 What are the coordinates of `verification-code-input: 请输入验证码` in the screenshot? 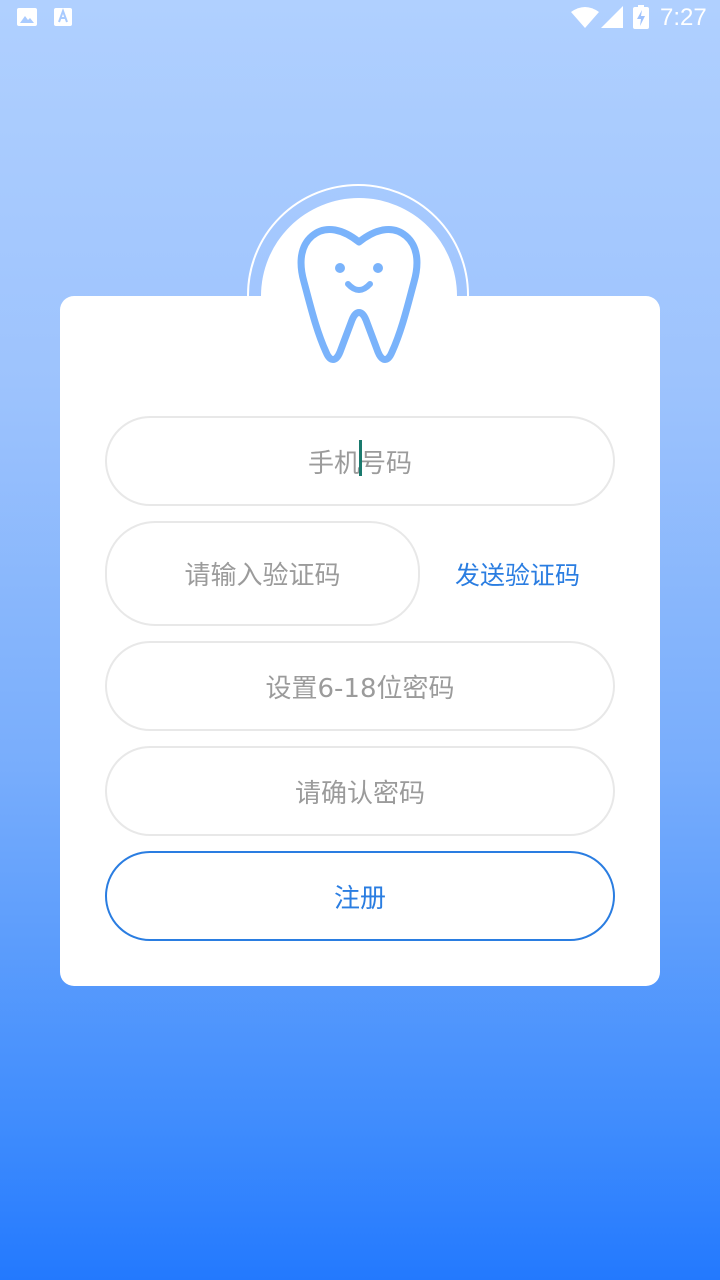 It's located at (262, 573).